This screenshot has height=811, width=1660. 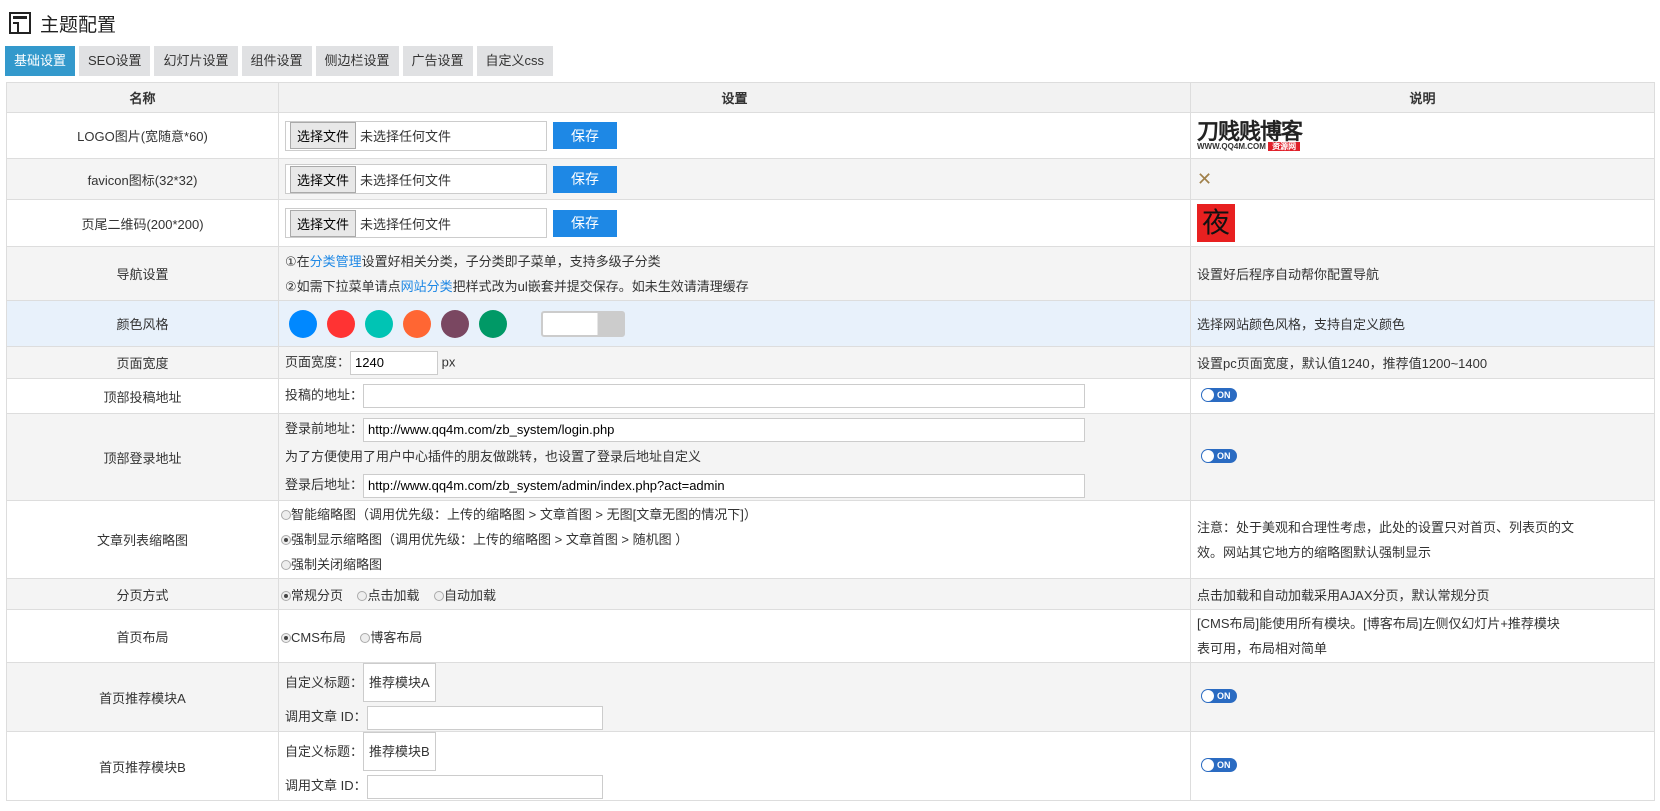 What do you see at coordinates (724, 429) in the screenshot?
I see `login-url-input` at bounding box center [724, 429].